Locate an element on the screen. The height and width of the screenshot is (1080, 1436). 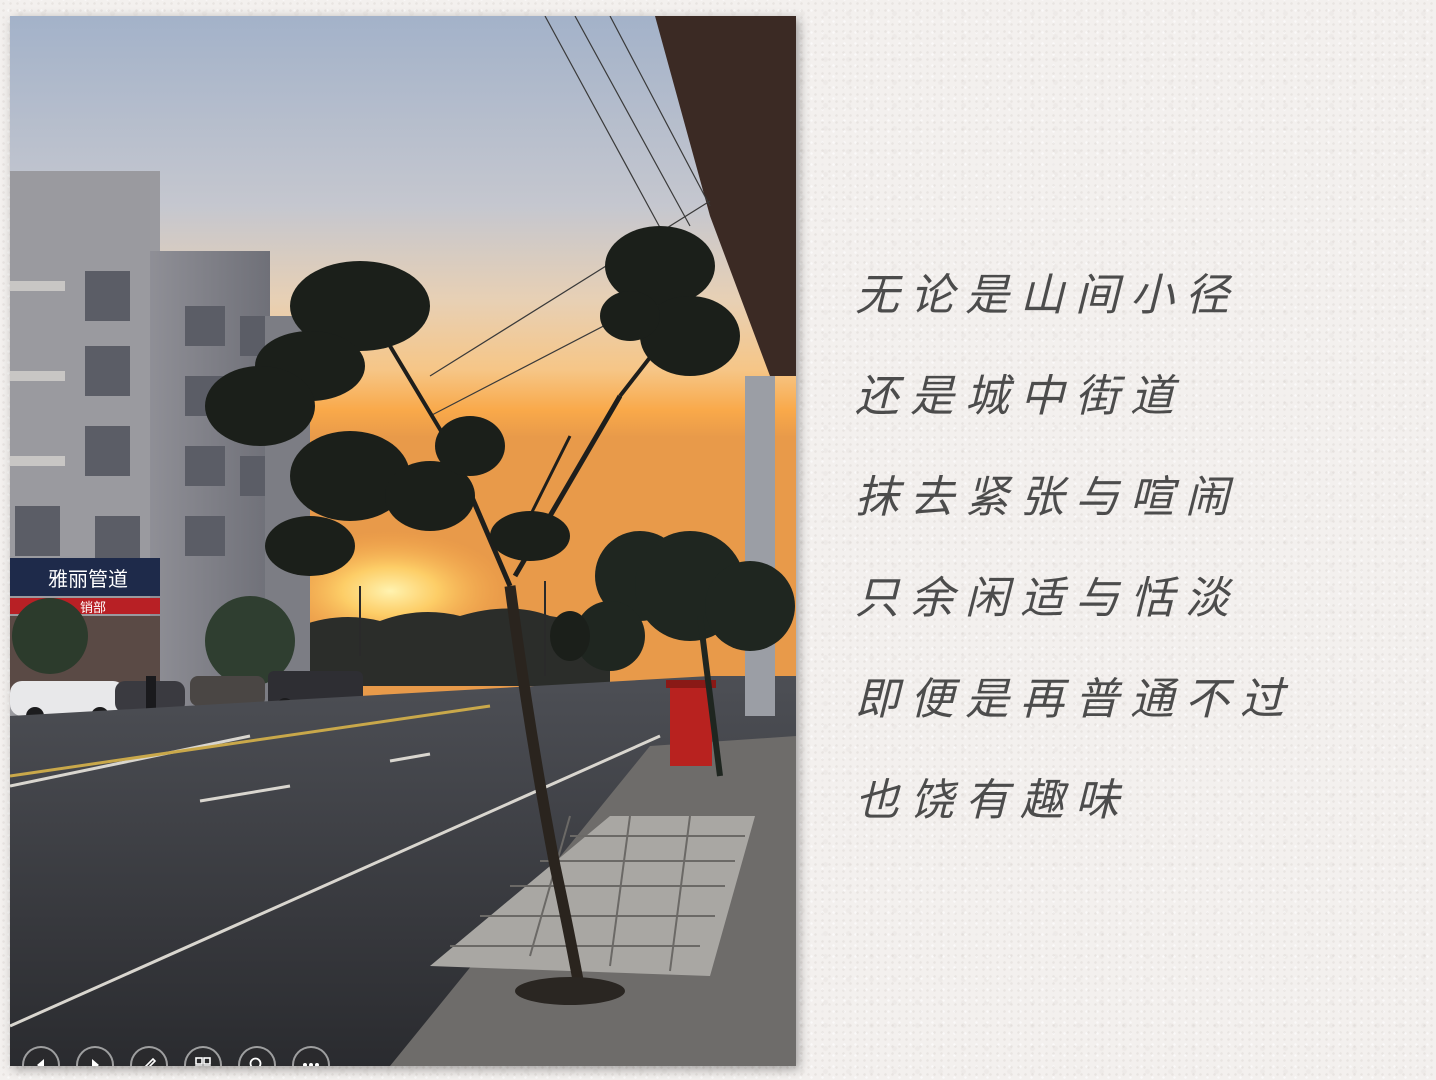
see-all-slides-button is located at coordinates (203, 1056).